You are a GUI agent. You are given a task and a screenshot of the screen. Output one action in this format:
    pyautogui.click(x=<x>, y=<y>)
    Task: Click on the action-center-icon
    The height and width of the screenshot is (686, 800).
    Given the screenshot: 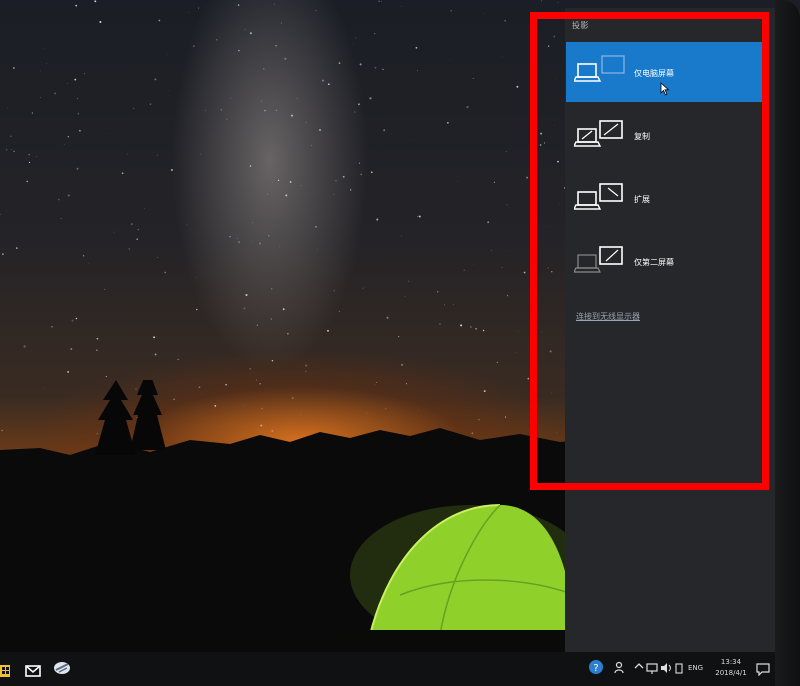 What is the action you would take?
    pyautogui.click(x=763, y=670)
    